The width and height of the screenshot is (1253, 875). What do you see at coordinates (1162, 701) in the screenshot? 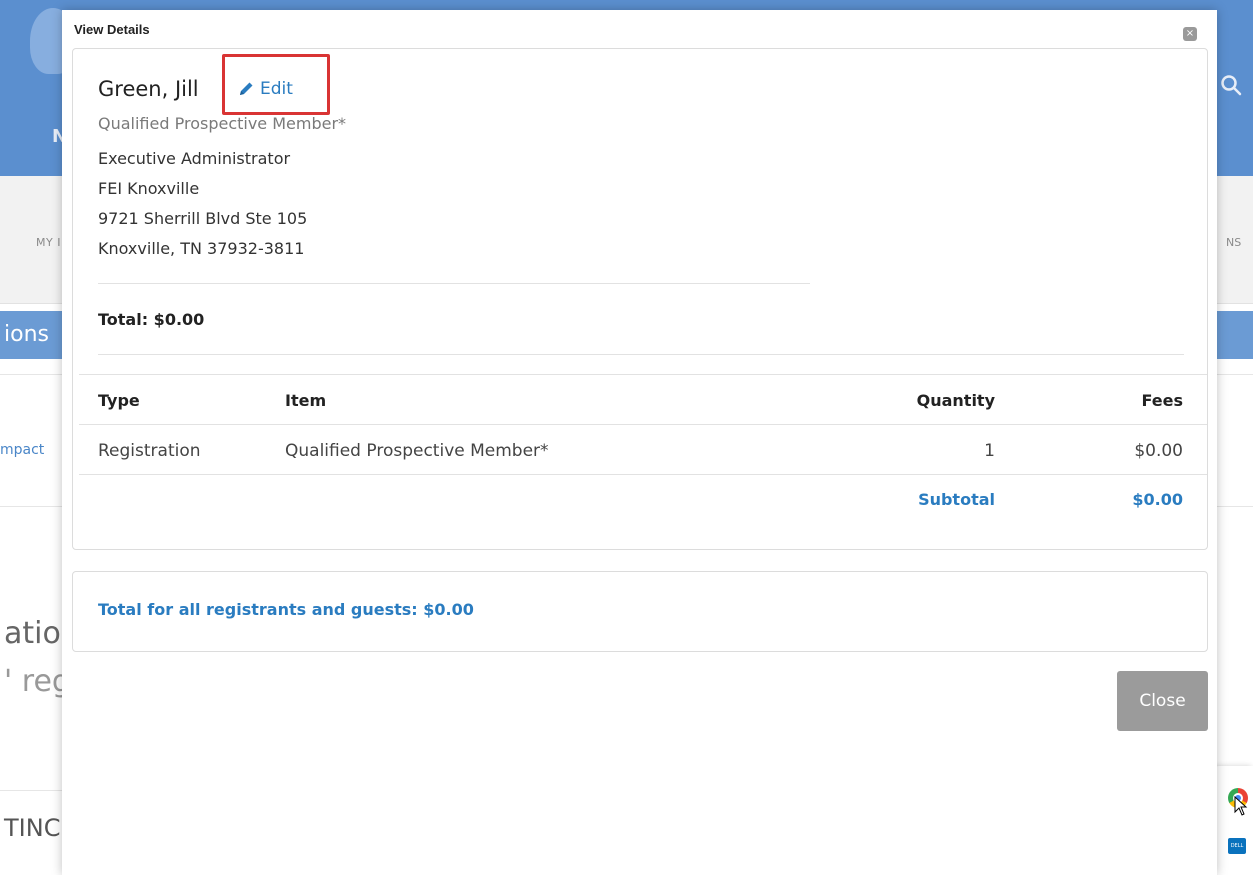
I see `close-button: Close` at bounding box center [1162, 701].